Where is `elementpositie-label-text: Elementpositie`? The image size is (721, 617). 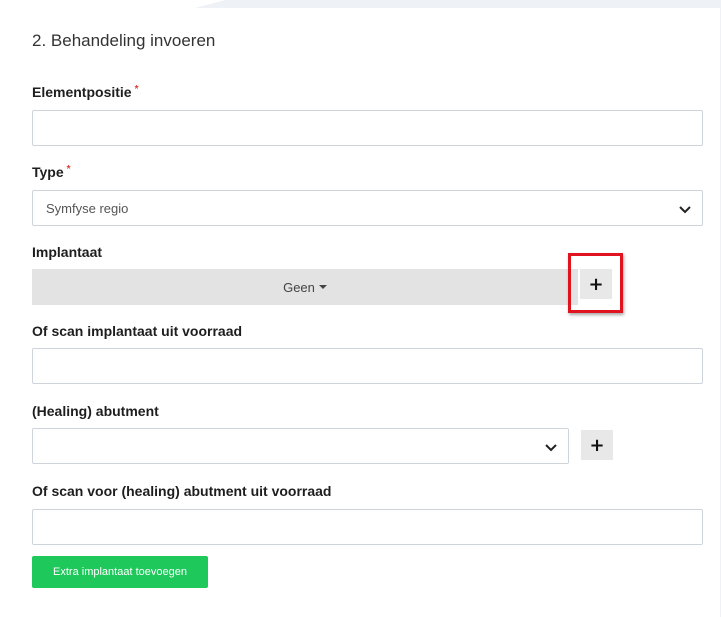 elementpositie-label-text: Elementpositie is located at coordinates (82, 92).